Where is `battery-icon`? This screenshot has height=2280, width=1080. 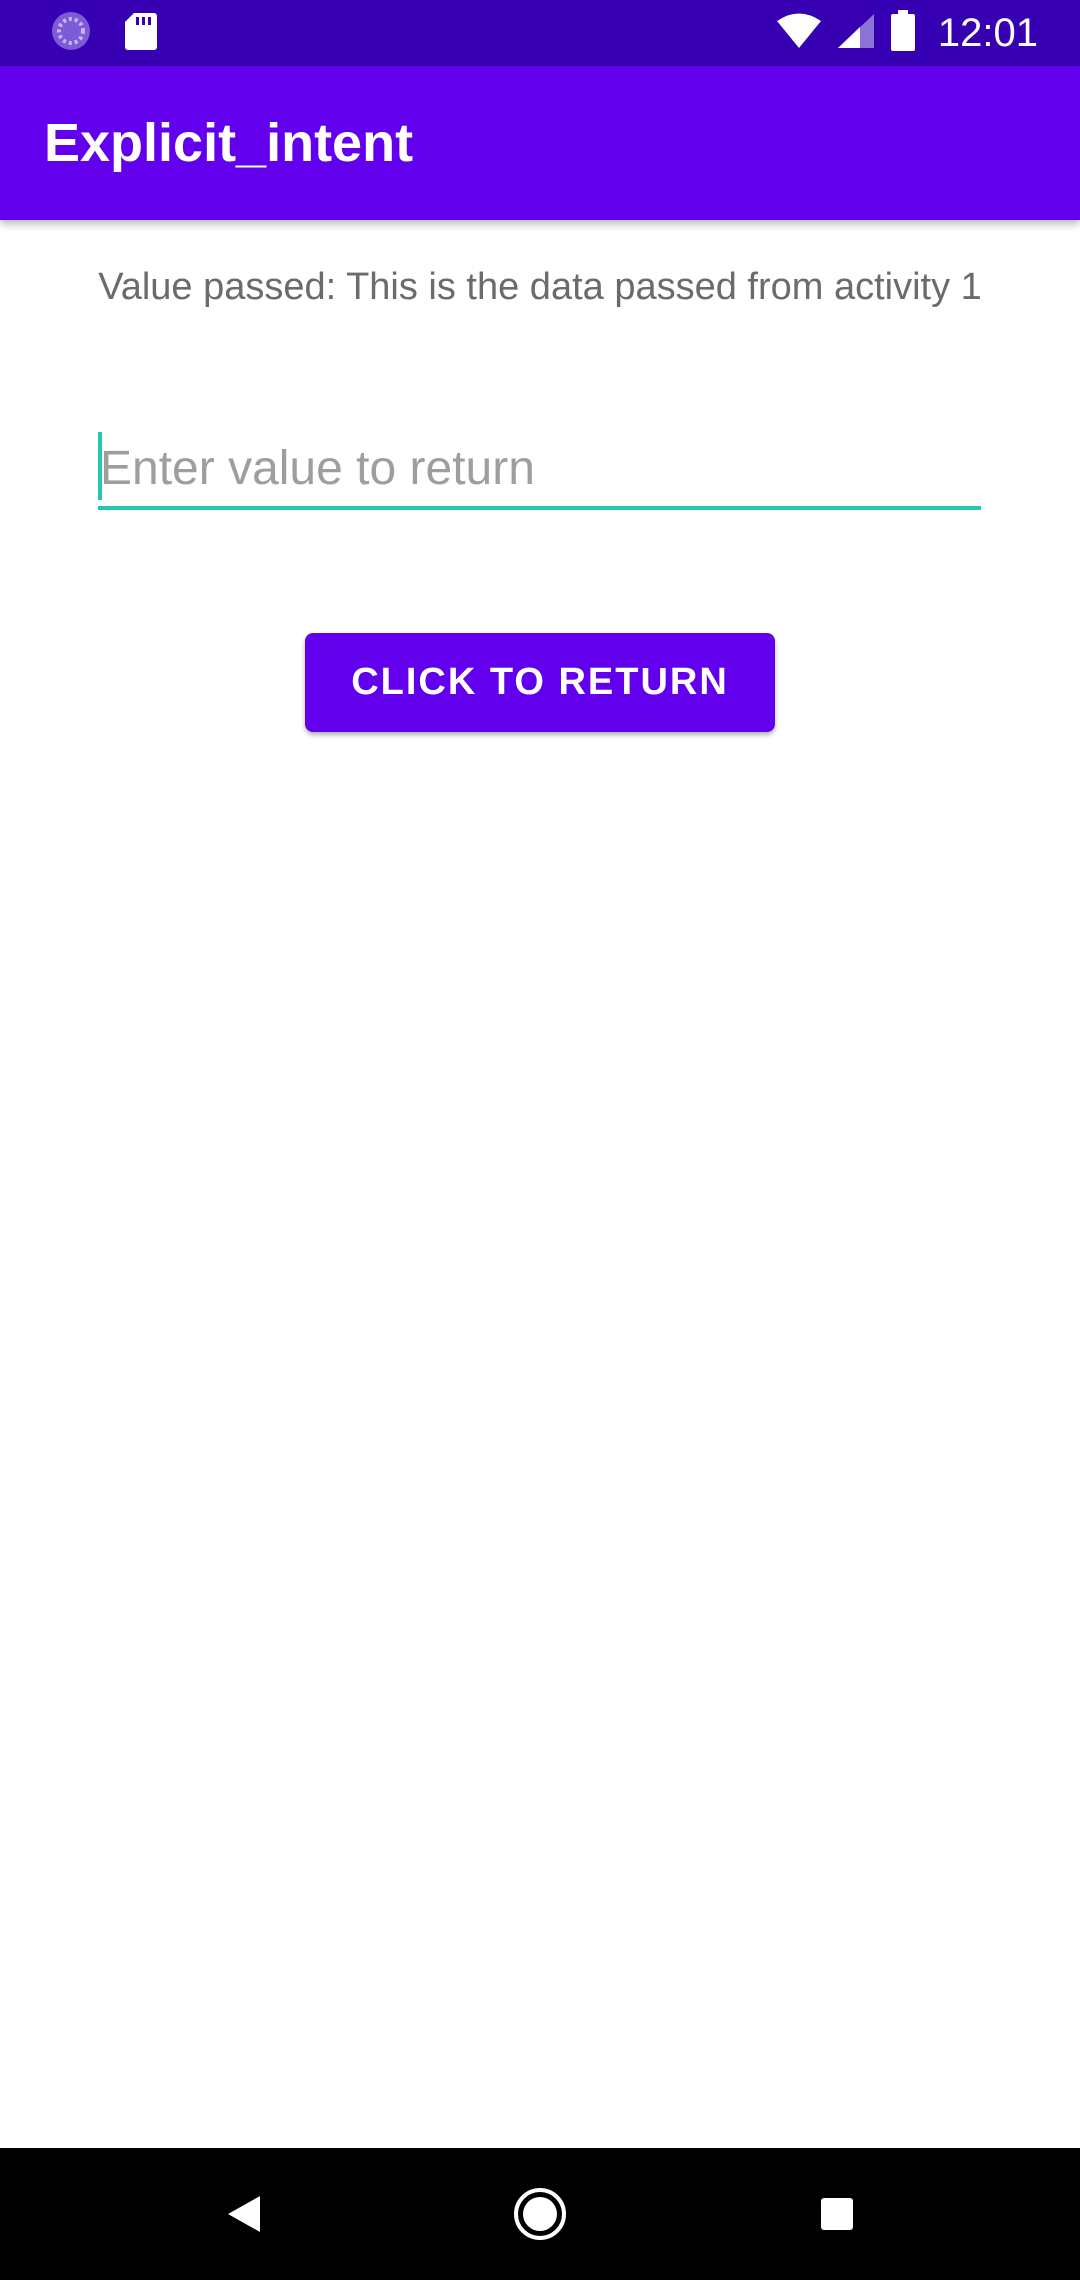 battery-icon is located at coordinates (903, 33).